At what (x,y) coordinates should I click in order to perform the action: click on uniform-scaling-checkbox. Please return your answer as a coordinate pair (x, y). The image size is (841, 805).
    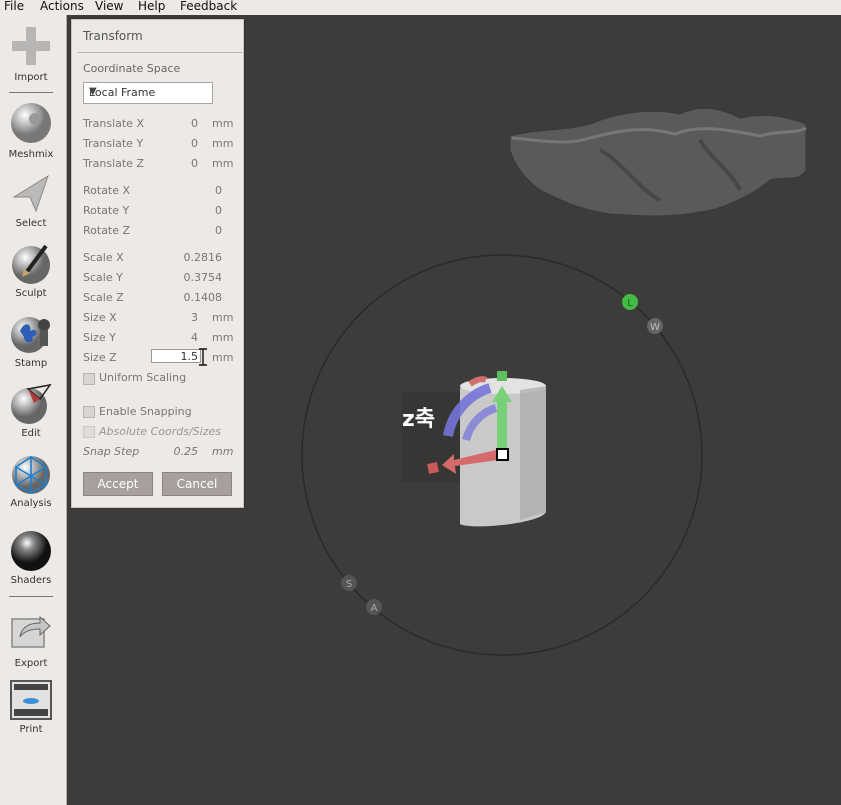
    Looking at the image, I should click on (89, 379).